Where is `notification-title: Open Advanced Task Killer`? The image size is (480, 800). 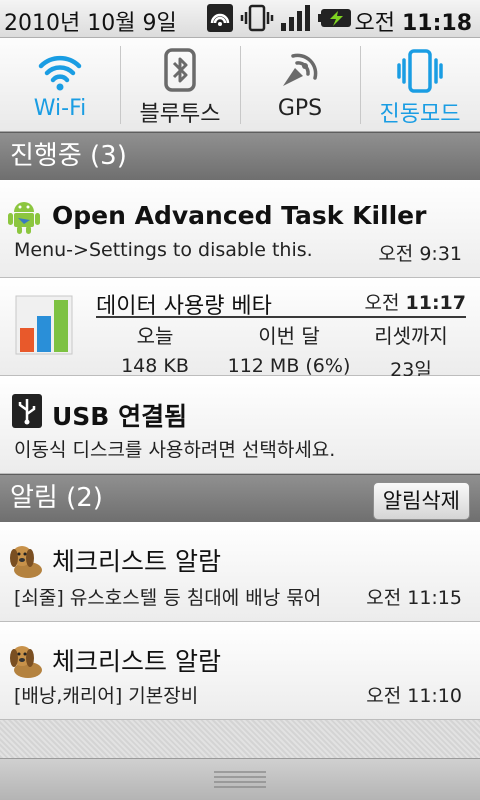 notification-title: Open Advanced Task Killer is located at coordinates (239, 215).